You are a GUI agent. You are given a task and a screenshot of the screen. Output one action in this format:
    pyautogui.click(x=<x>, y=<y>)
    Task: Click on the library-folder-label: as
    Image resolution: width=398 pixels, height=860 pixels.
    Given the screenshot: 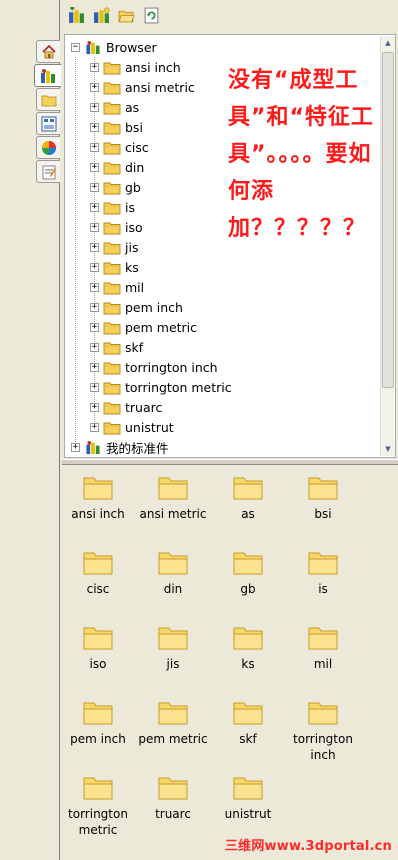 What is the action you would take?
    pyautogui.click(x=248, y=514)
    